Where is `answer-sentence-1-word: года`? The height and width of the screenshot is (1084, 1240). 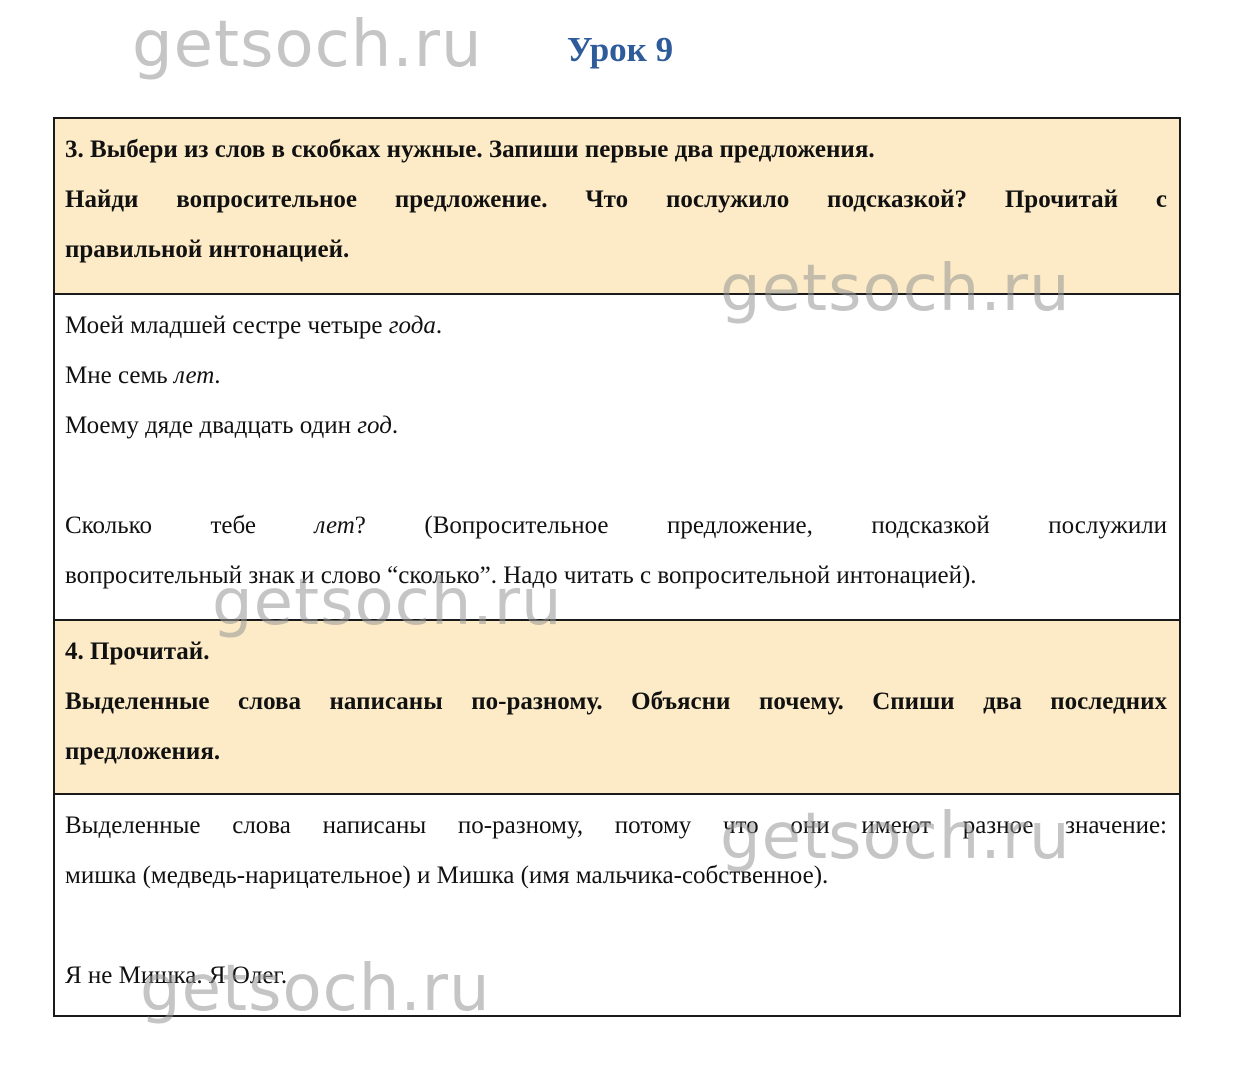
answer-sentence-1-word: года is located at coordinates (412, 325).